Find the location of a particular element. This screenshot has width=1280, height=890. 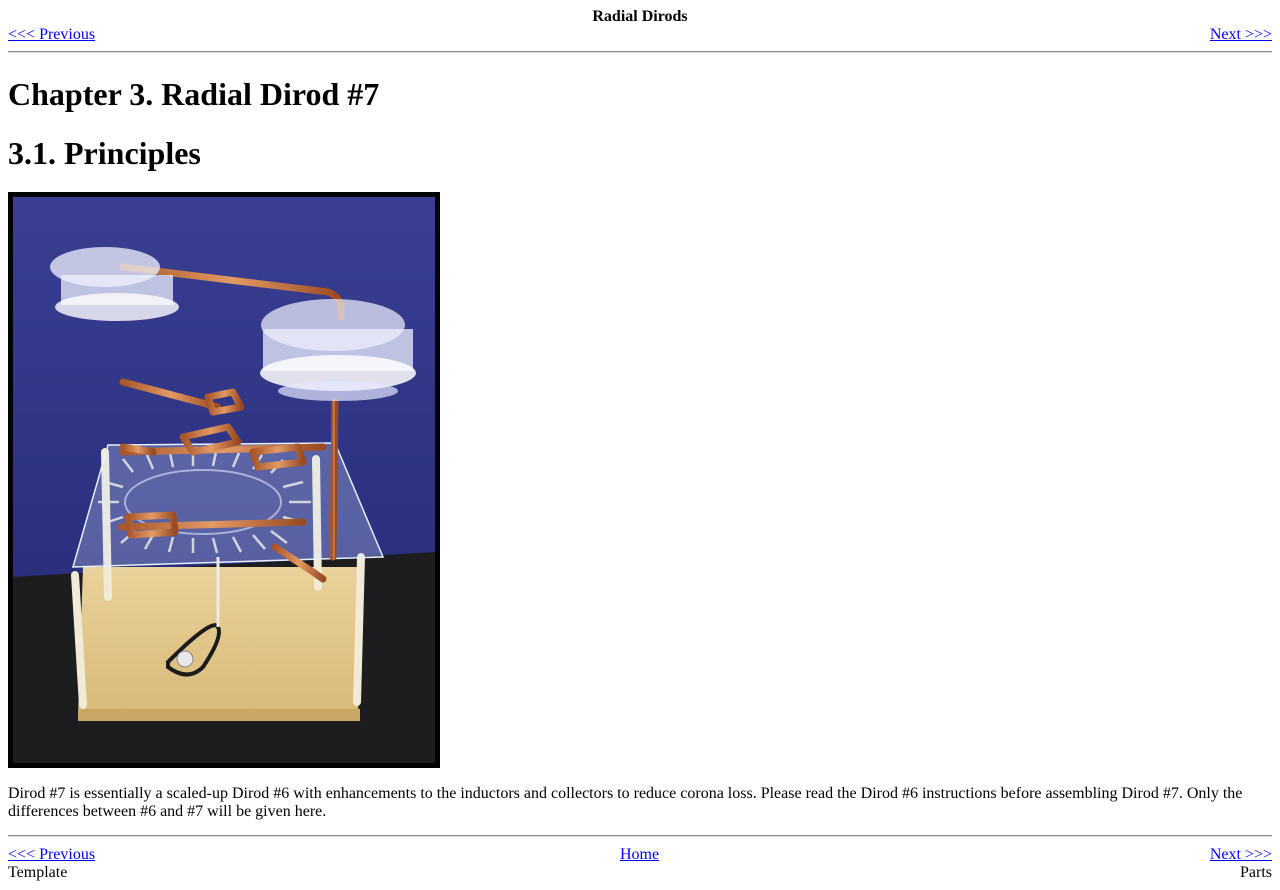

home-link: Home is located at coordinates (639, 855).